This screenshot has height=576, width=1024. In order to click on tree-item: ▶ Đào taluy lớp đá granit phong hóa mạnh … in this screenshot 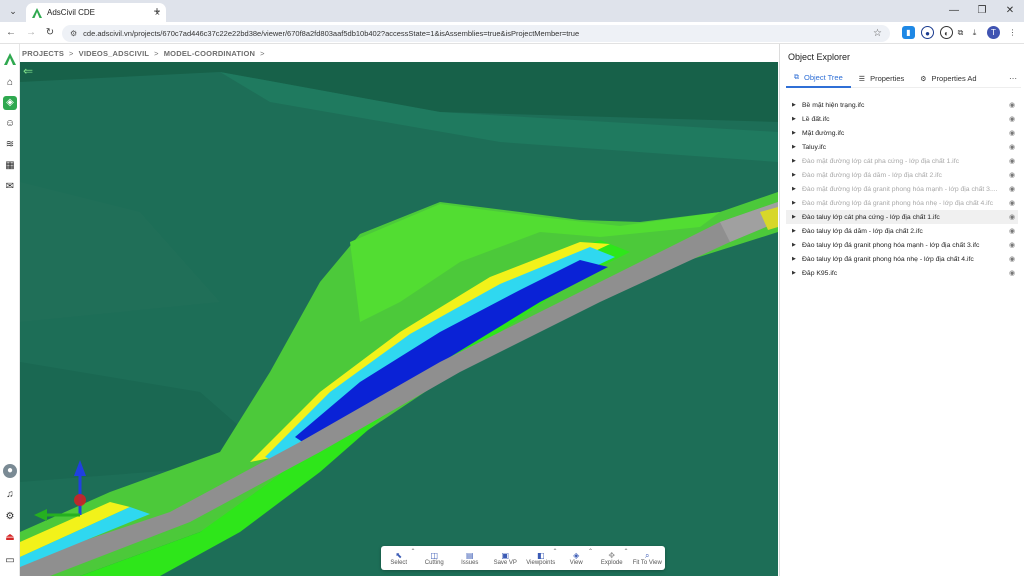, I will do `click(902, 245)`.